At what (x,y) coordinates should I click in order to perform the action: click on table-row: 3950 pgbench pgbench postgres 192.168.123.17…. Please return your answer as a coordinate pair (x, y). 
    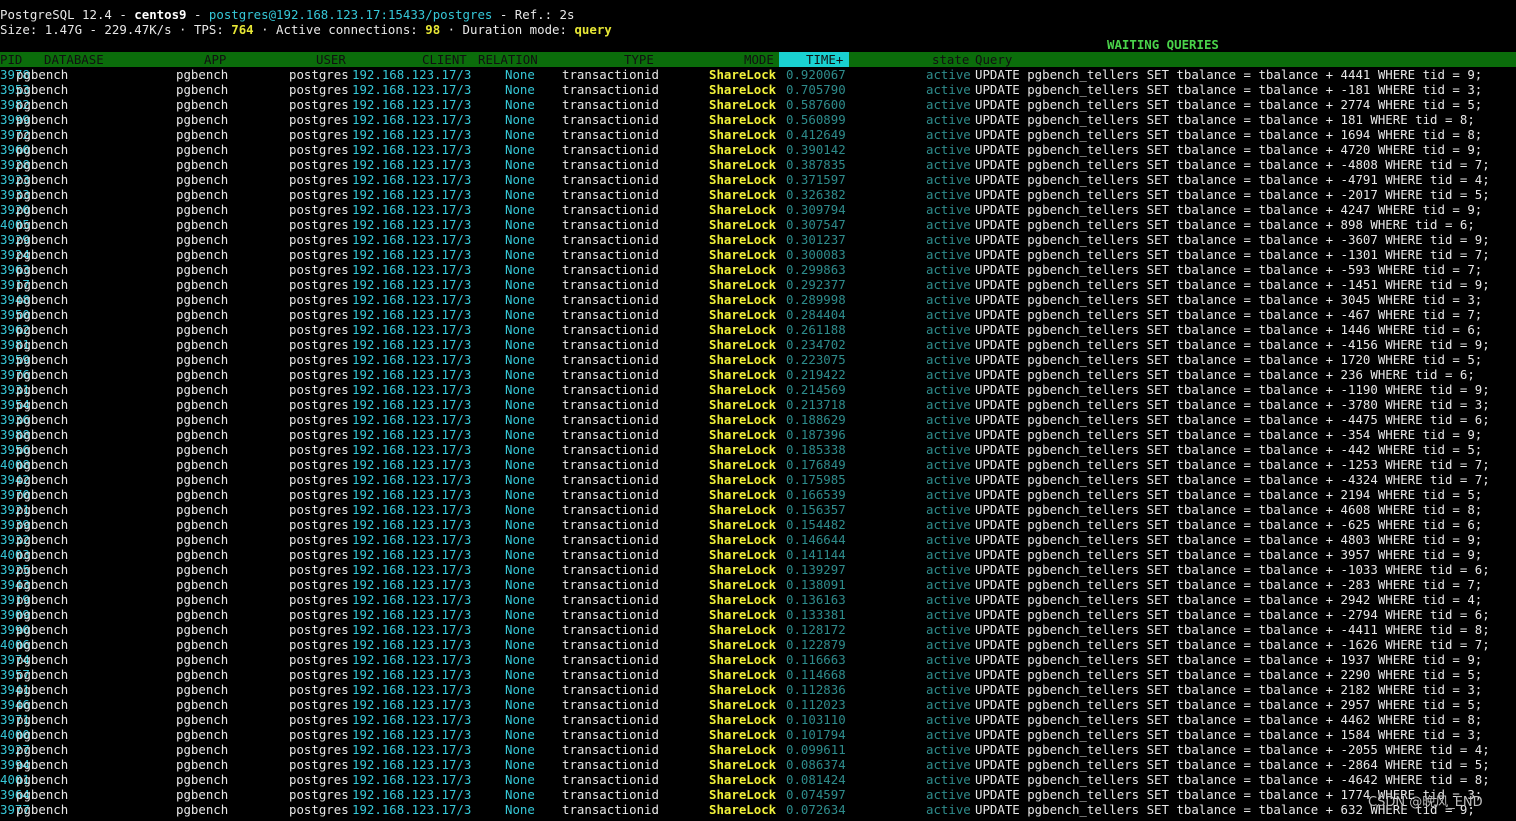
    Looking at the image, I should click on (758, 314).